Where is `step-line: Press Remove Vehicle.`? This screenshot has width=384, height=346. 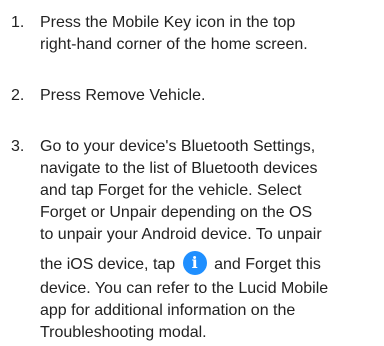 step-line: Press Remove Vehicle. is located at coordinates (123, 95).